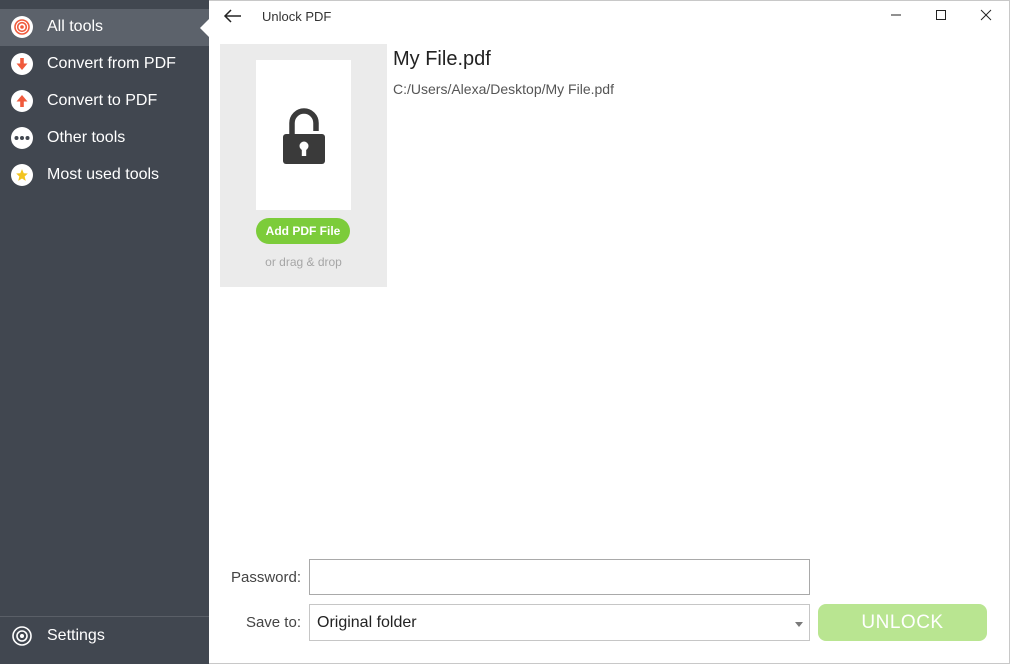 This screenshot has width=1010, height=664. I want to click on gear-icon, so click(22, 636).